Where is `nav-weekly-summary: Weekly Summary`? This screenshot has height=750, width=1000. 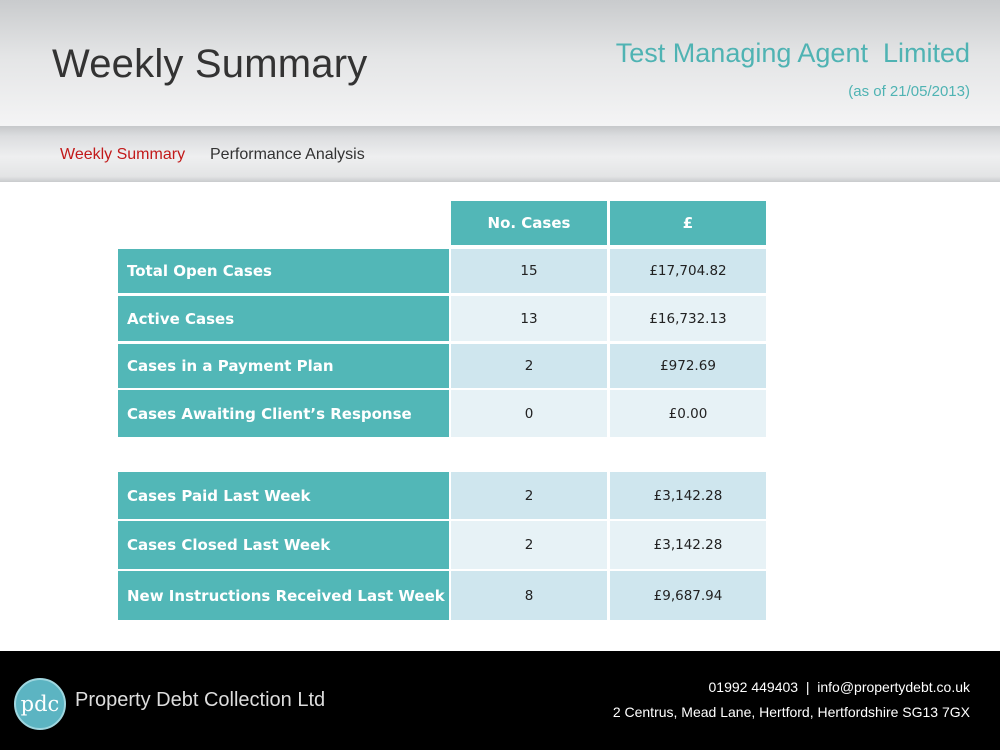 nav-weekly-summary: Weekly Summary is located at coordinates (122, 155).